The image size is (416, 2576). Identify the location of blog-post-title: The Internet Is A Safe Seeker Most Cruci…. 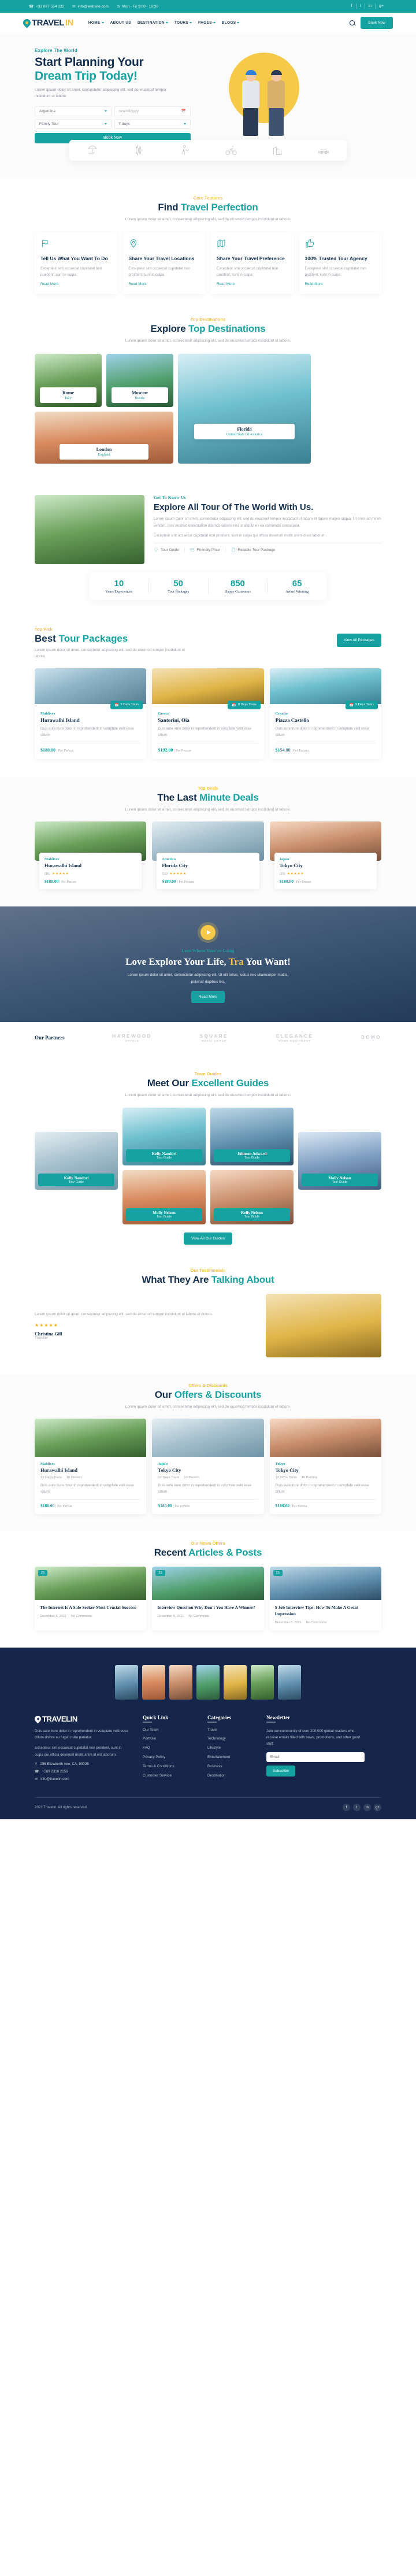
(90, 1608).